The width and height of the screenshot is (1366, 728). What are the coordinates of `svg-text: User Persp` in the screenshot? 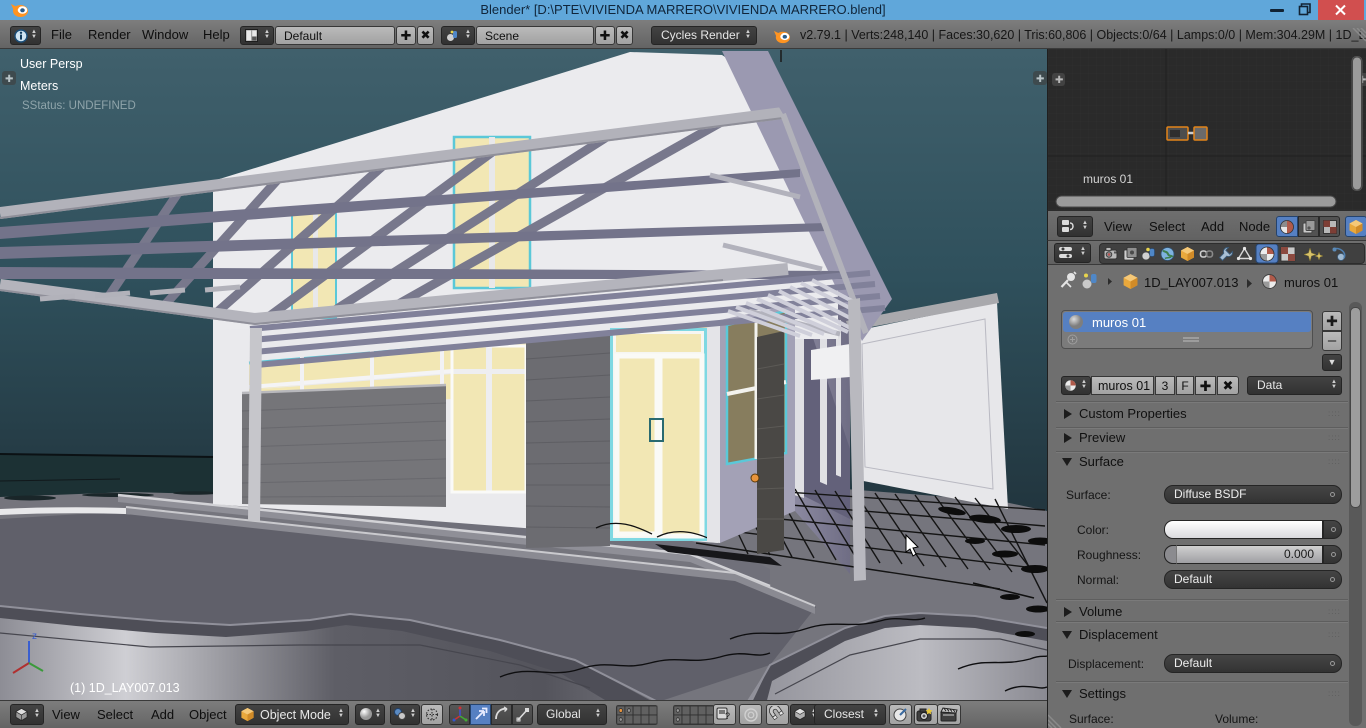 It's located at (51, 64).